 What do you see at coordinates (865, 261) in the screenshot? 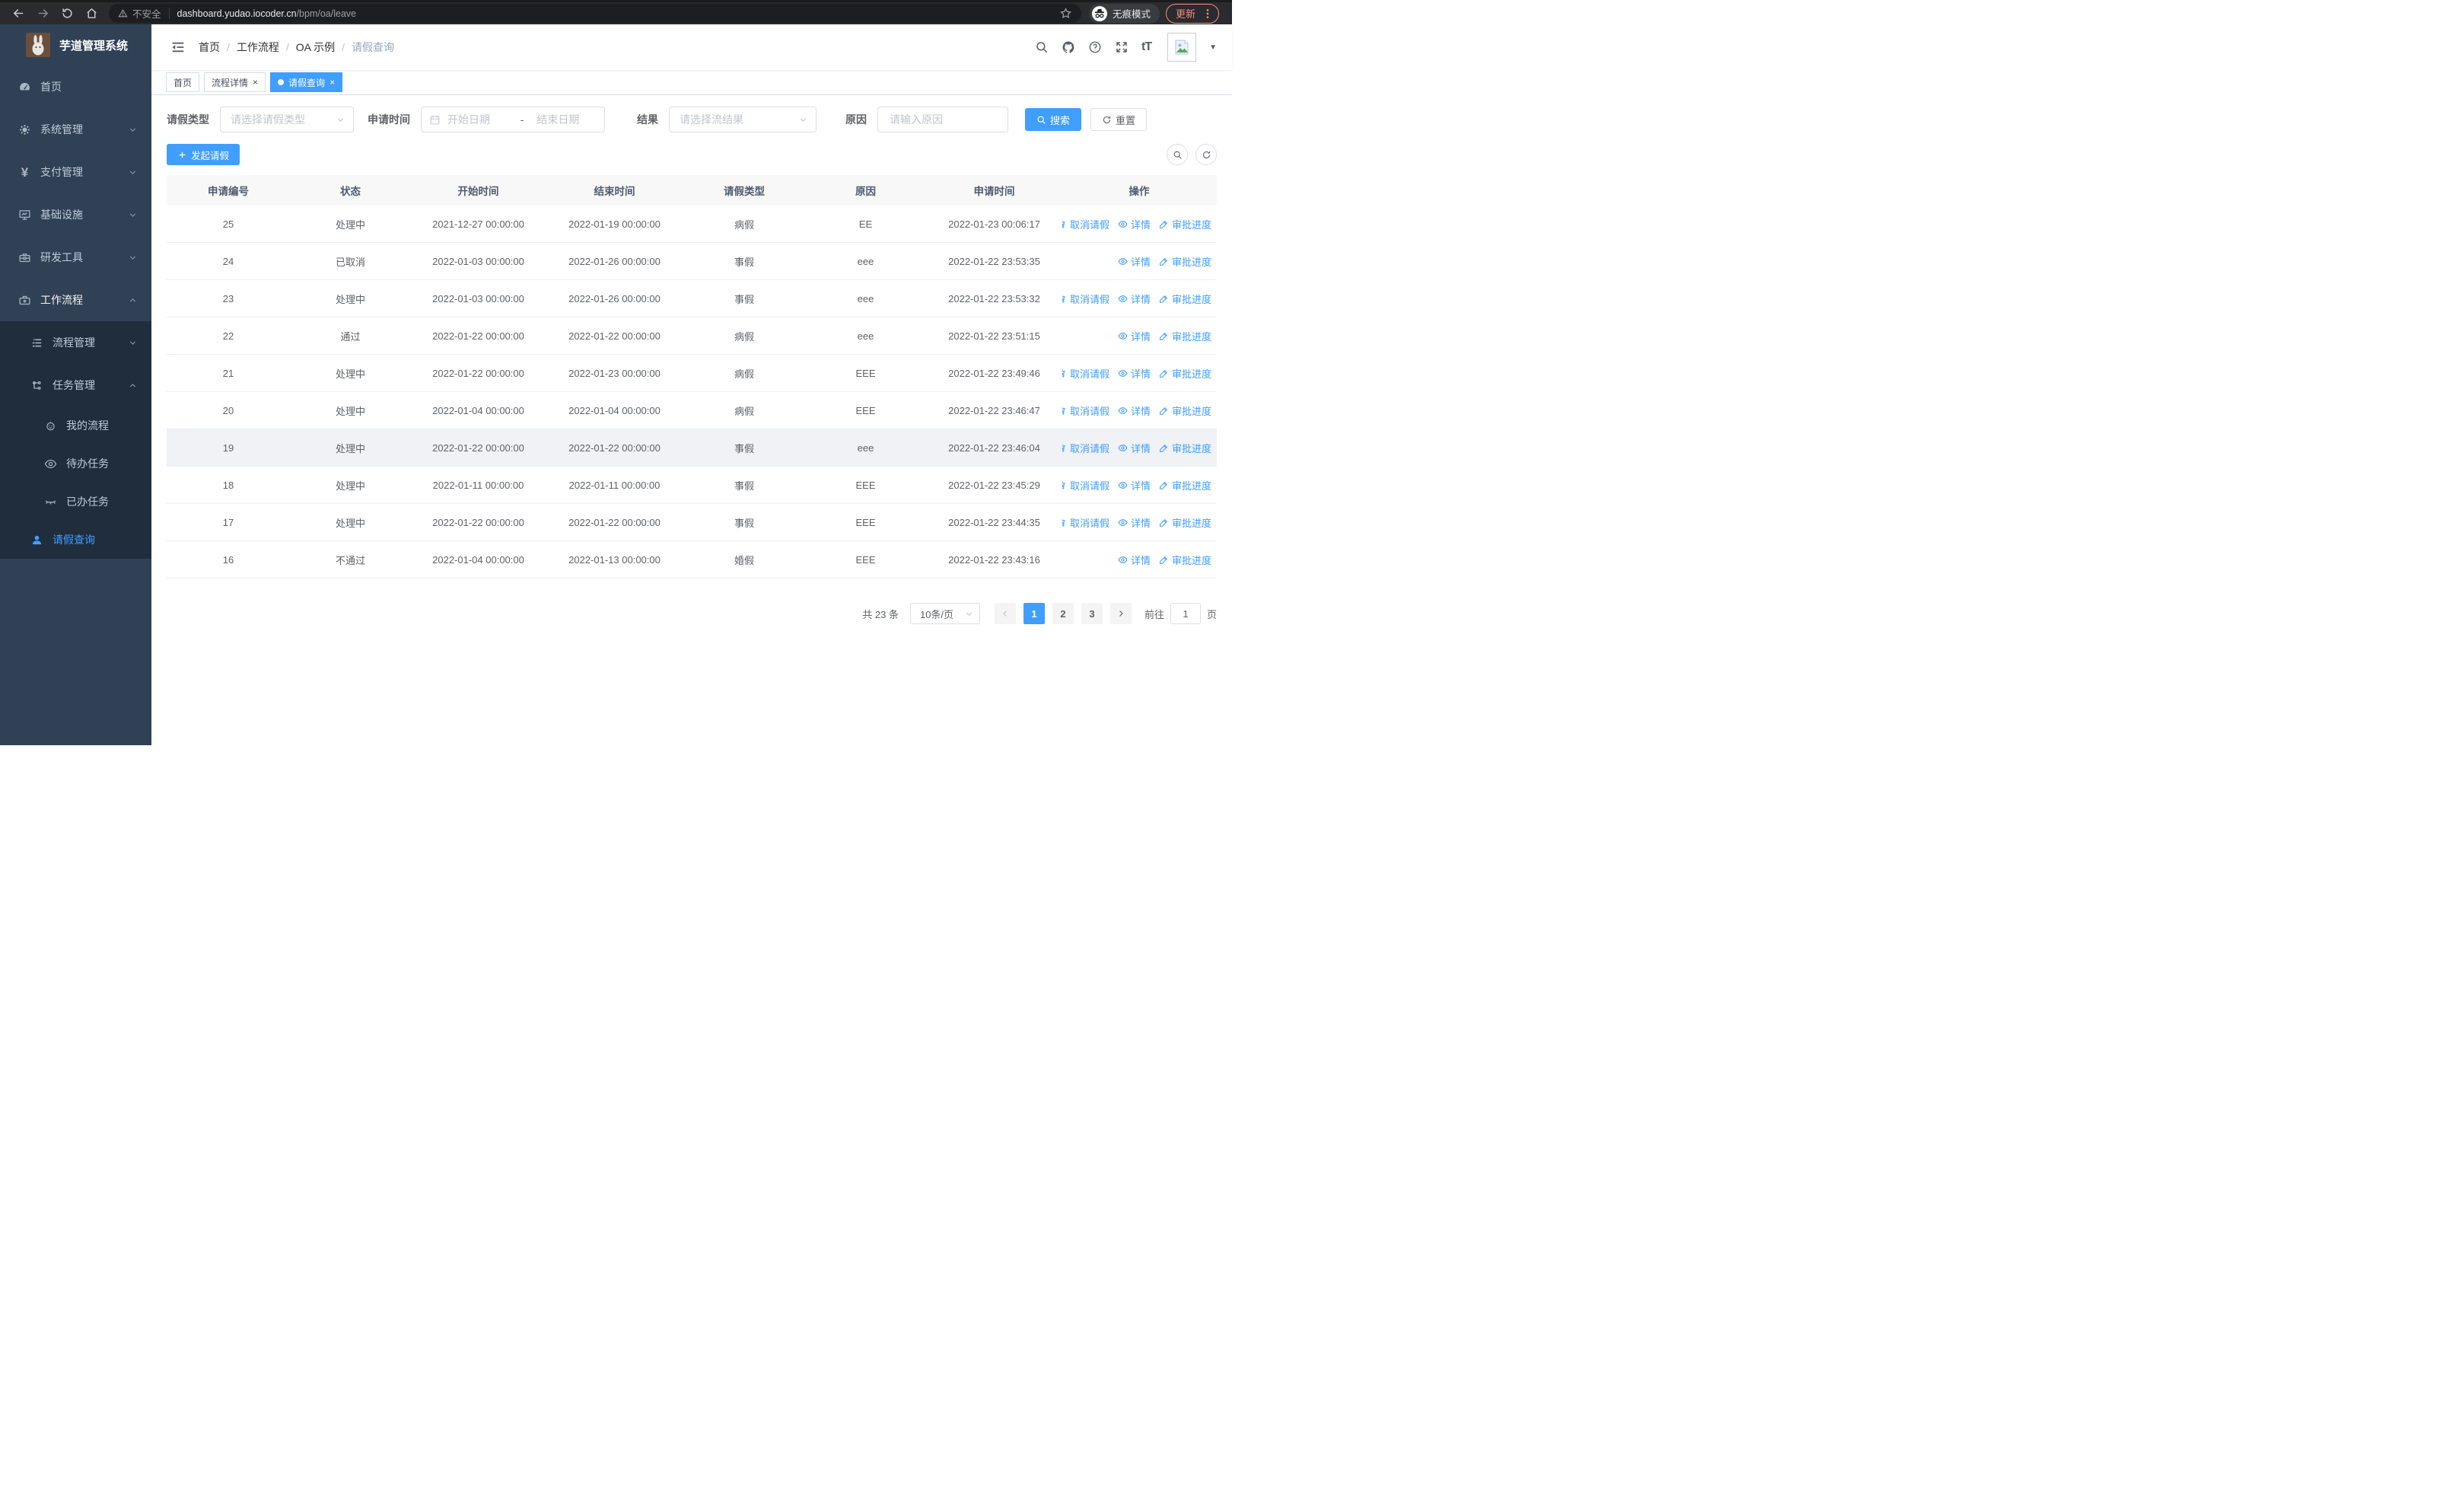
I see `cell-reason: eee` at bounding box center [865, 261].